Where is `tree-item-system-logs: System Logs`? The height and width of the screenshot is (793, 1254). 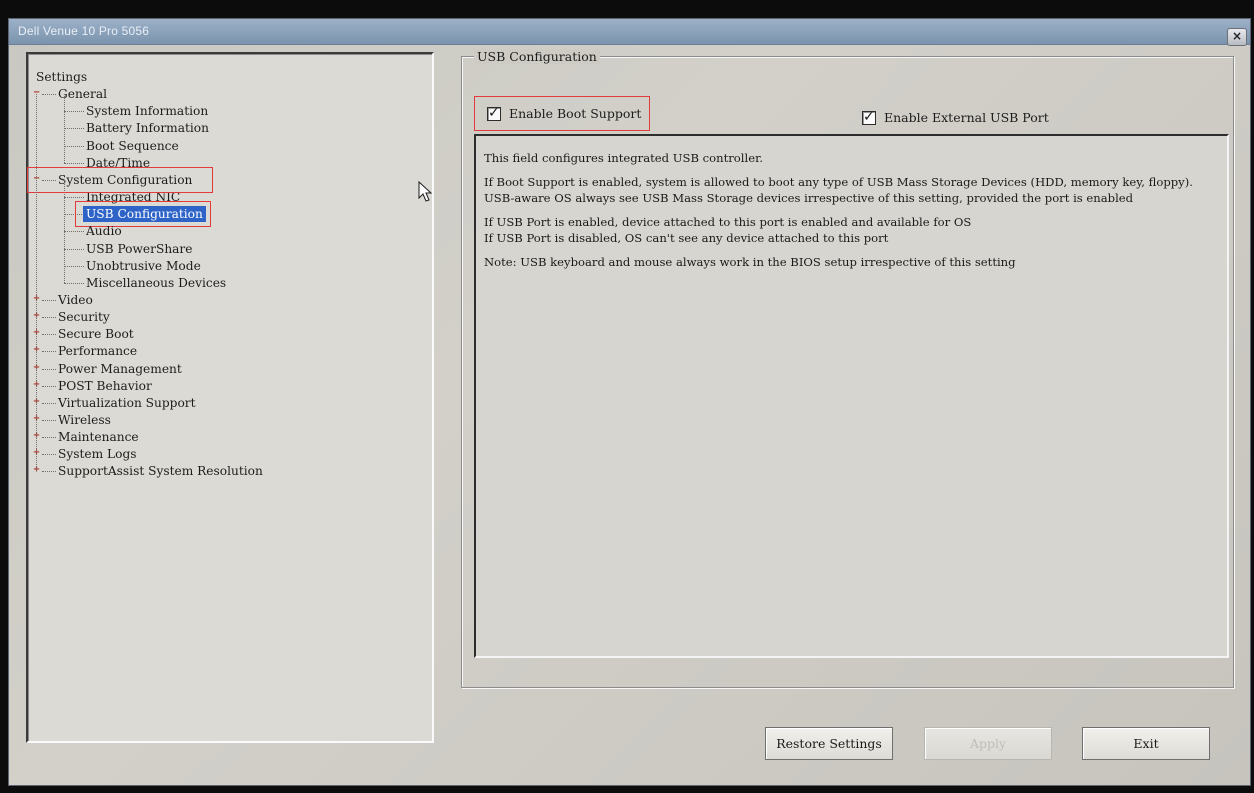 tree-item-system-logs: System Logs is located at coordinates (97, 454).